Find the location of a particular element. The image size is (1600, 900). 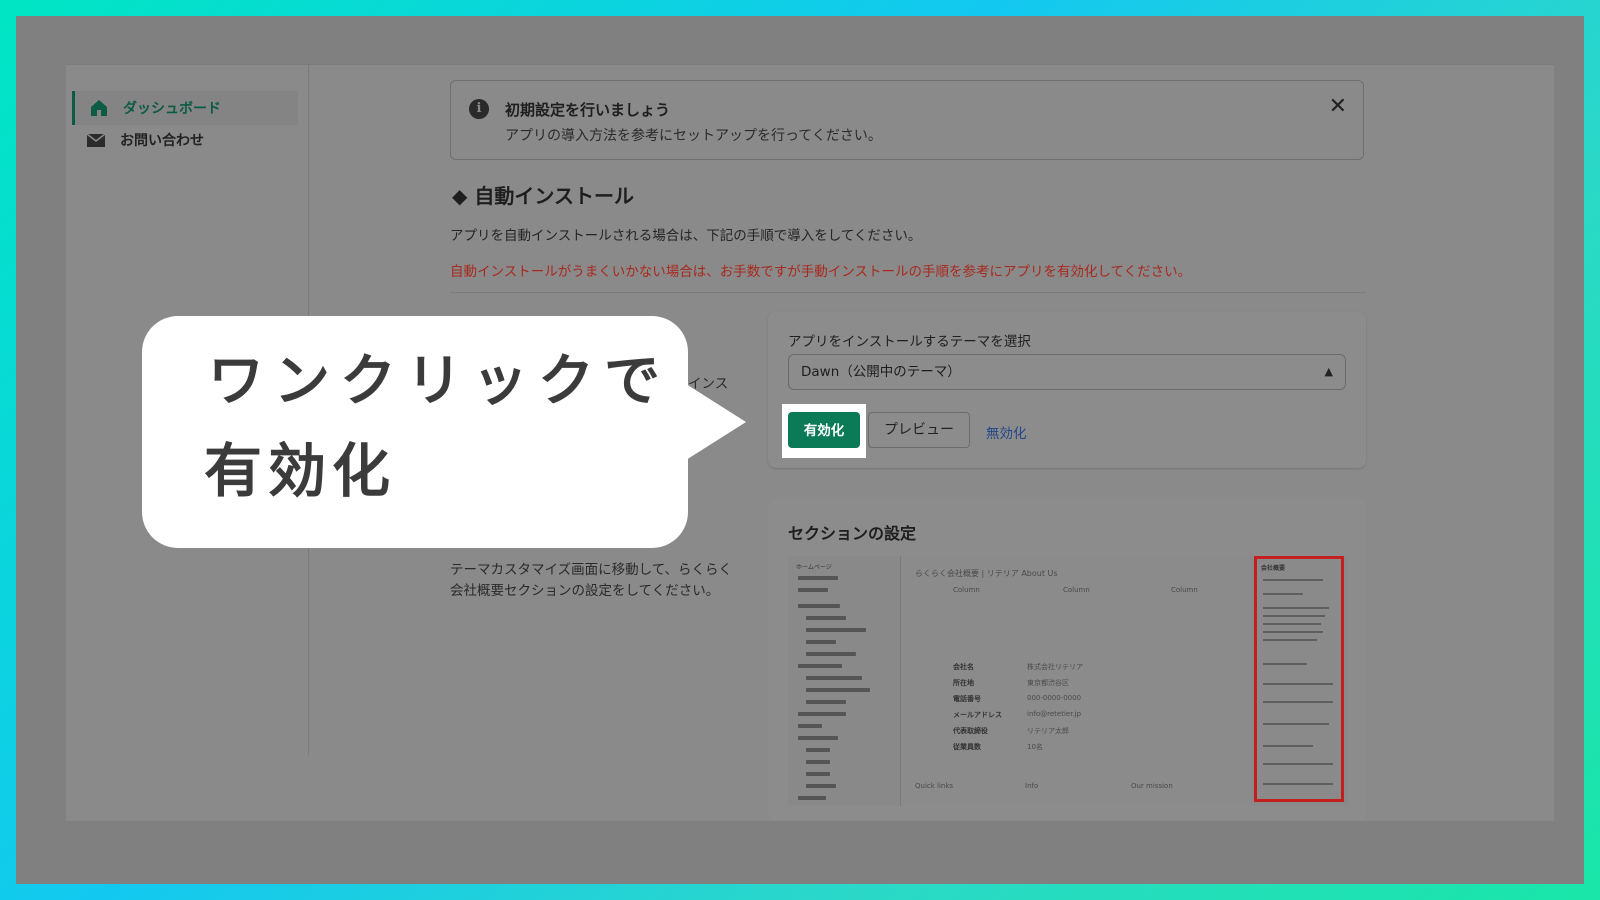

activate-button: 有効化 is located at coordinates (824, 430).